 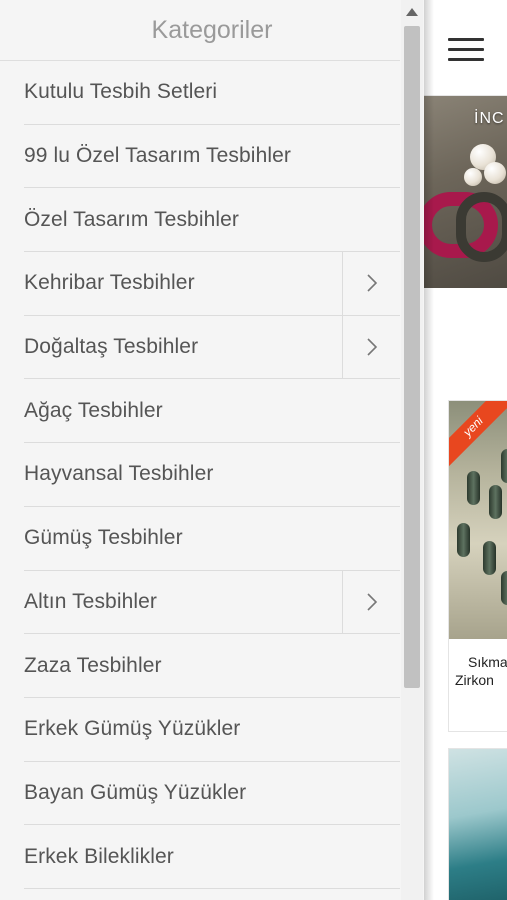 I want to click on category-item: Özel Tasarım Tesbihler, so click(x=212, y=220).